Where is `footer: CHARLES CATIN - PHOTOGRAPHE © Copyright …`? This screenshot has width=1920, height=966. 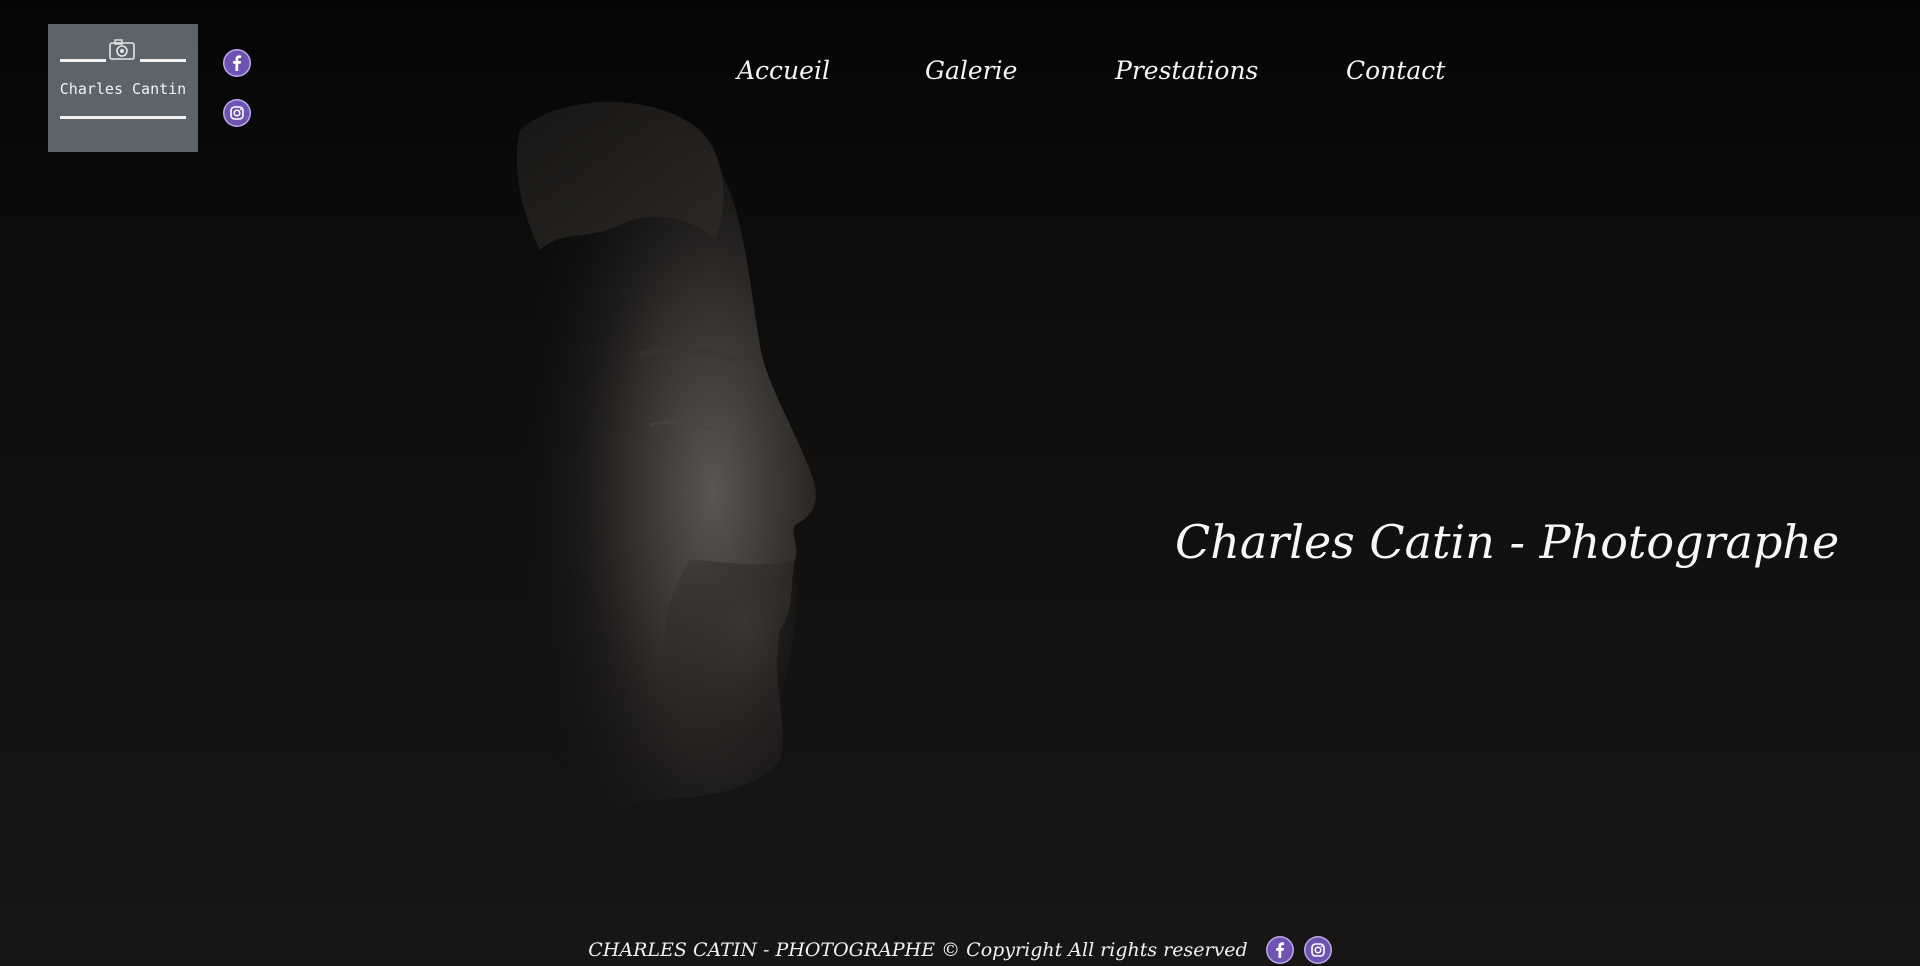
footer: CHARLES CATIN - PHOTOGRAPHE © Copyright … is located at coordinates (960, 950).